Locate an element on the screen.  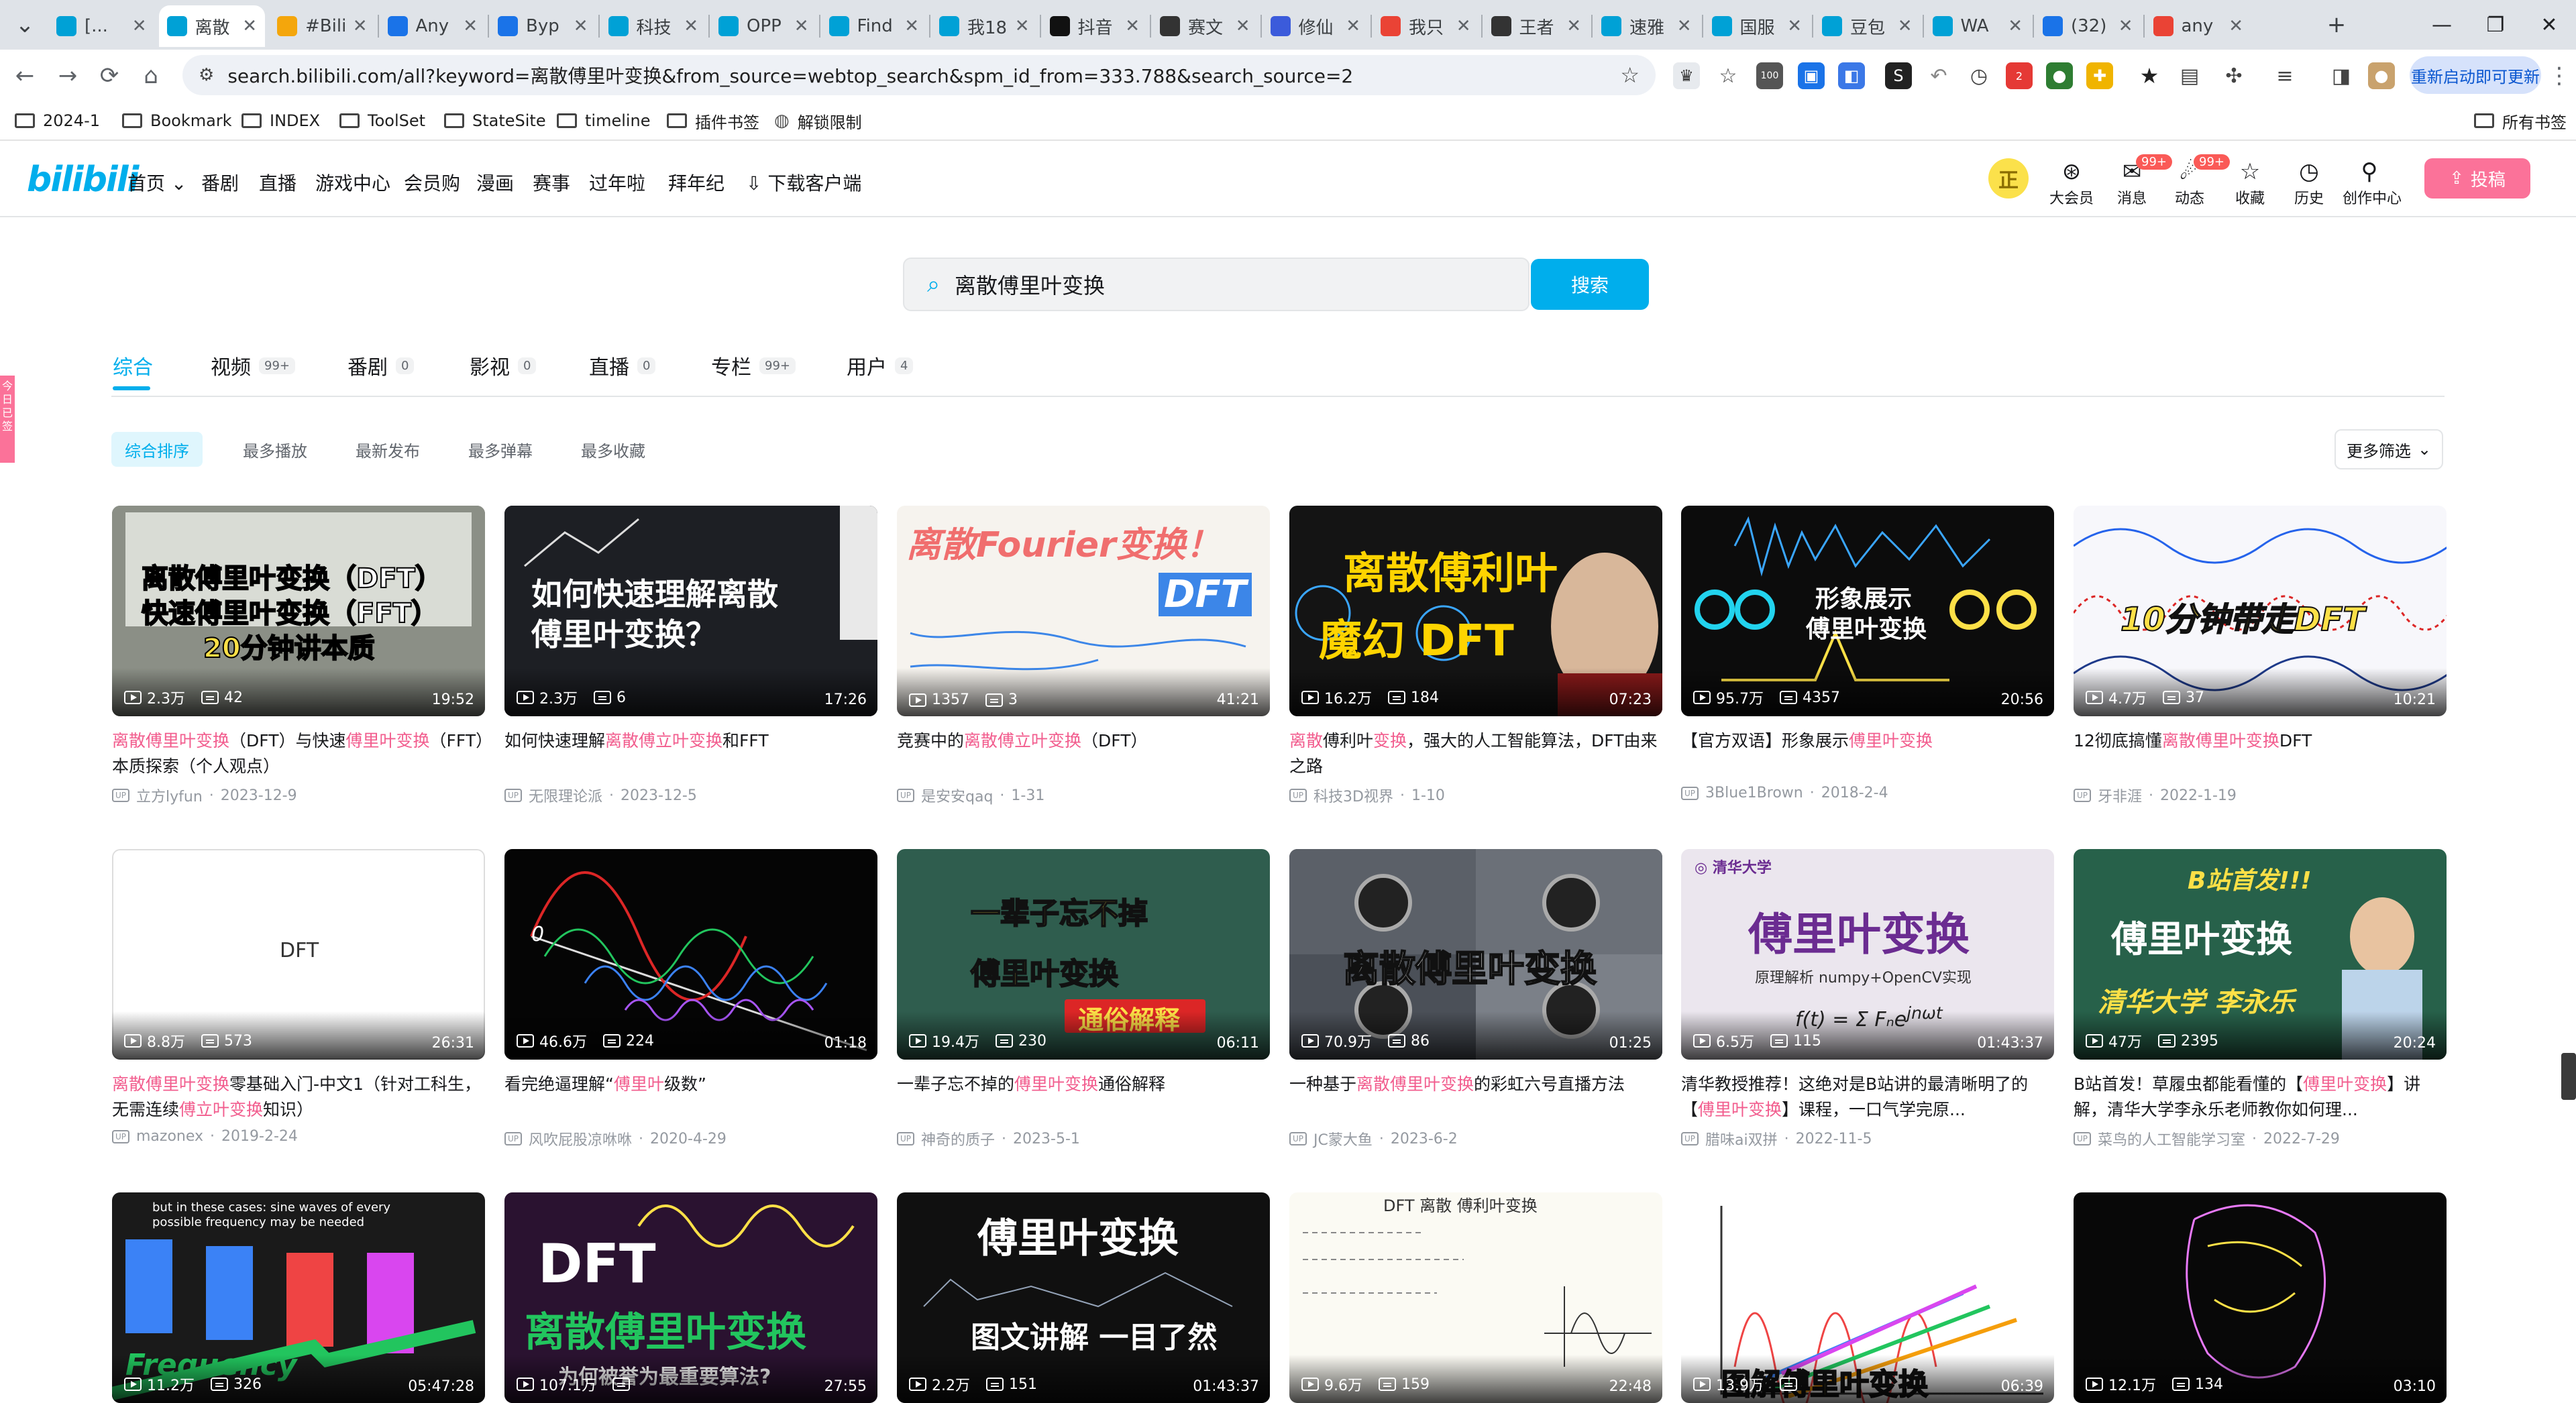
uploader-name: 科技3D视界 is located at coordinates (1353, 796).